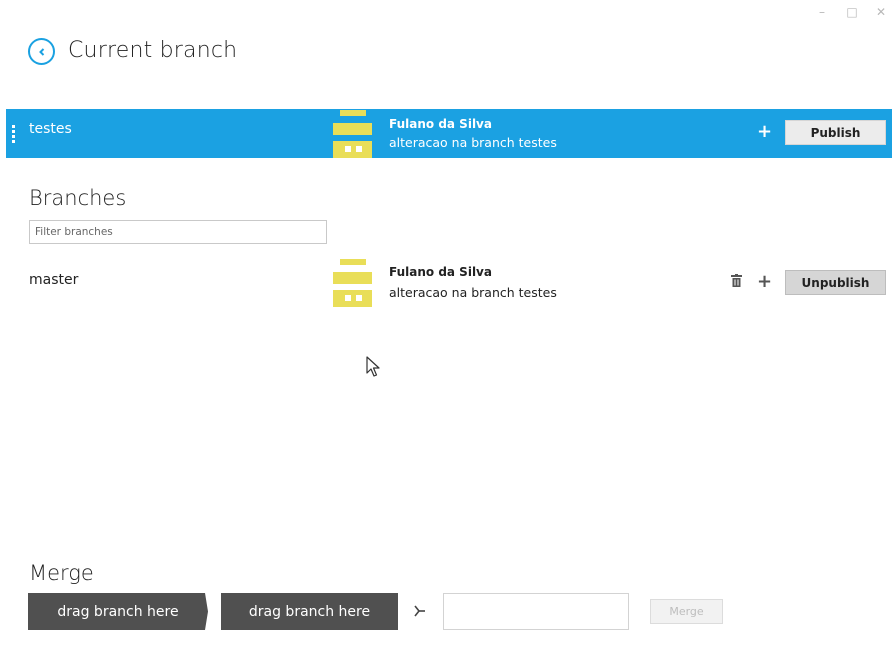 This screenshot has width=893, height=653. What do you see at coordinates (536, 611) in the screenshot?
I see `merge-branch-field` at bounding box center [536, 611].